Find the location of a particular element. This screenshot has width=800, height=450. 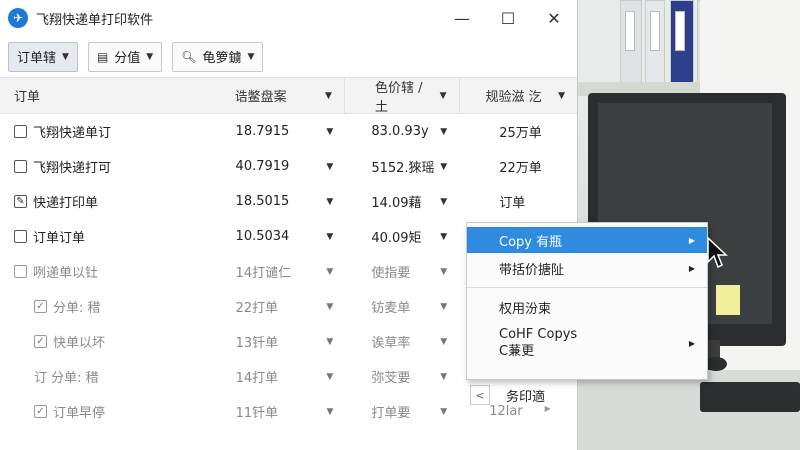

chevron-left-icon: < is located at coordinates (480, 395).